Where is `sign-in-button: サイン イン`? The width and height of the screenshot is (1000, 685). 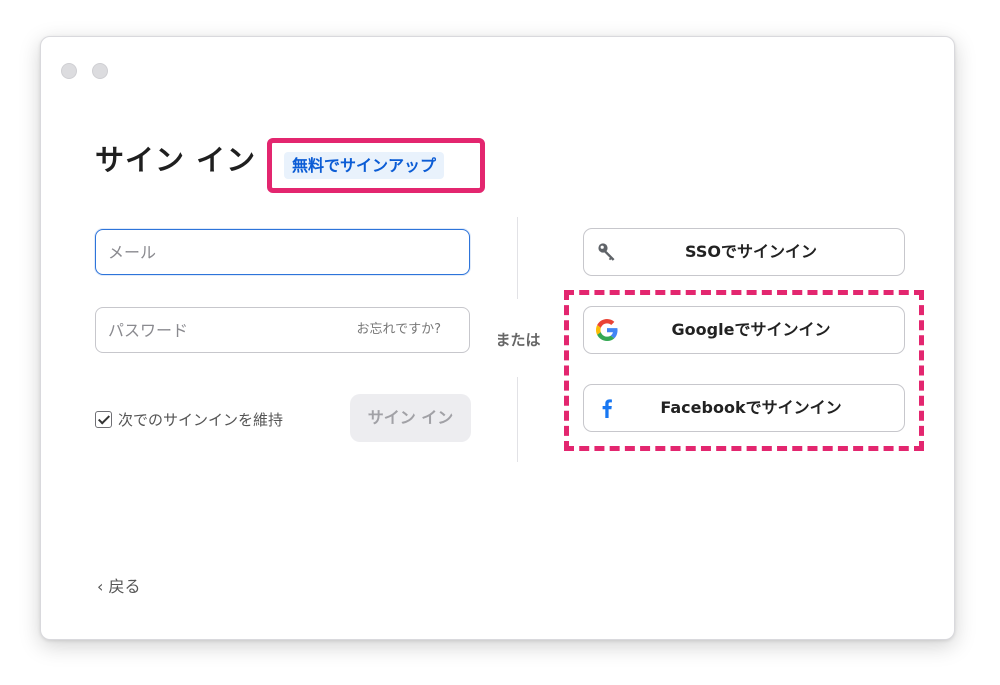 sign-in-button: サイン イン is located at coordinates (410, 418).